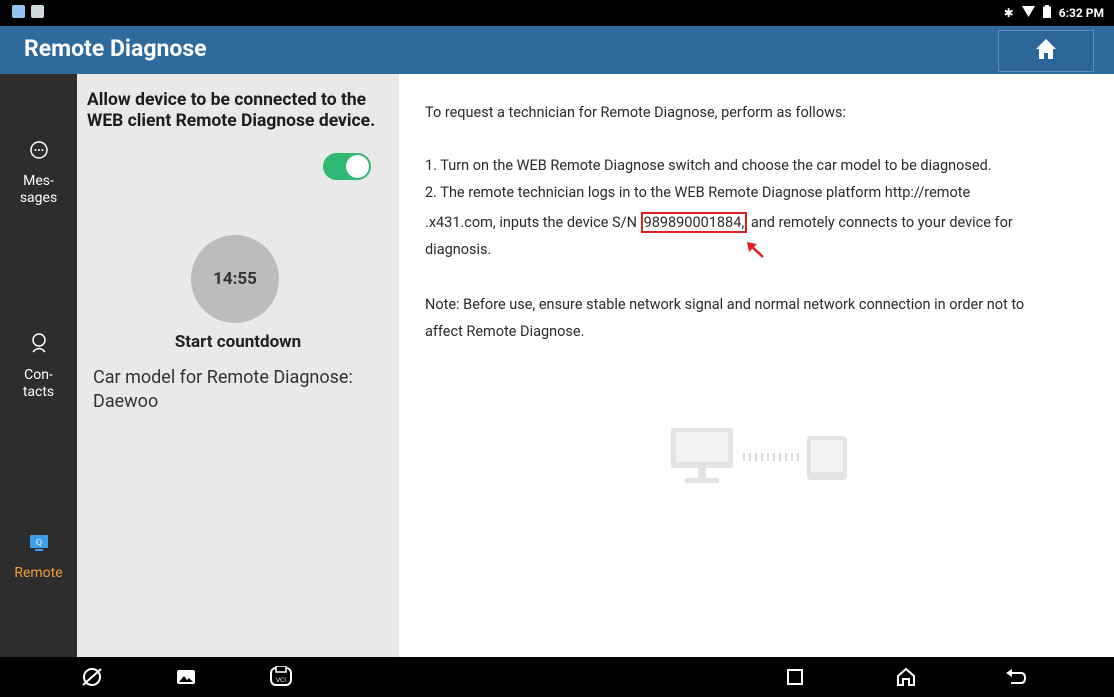 The image size is (1114, 697). I want to click on back-button, so click(1016, 677).